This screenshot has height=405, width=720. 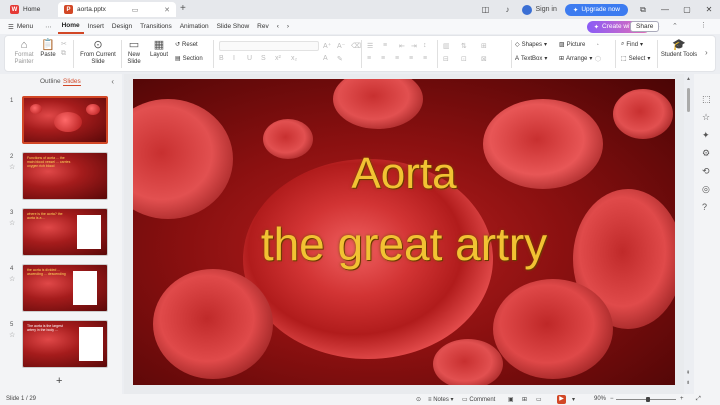 What do you see at coordinates (48, 48) in the screenshot?
I see `paste-button: 📋 Paste` at bounding box center [48, 48].